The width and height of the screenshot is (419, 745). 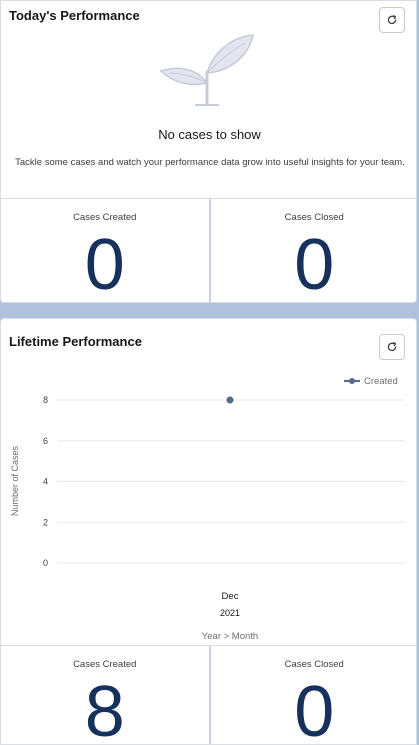 What do you see at coordinates (230, 400) in the screenshot?
I see `data-point` at bounding box center [230, 400].